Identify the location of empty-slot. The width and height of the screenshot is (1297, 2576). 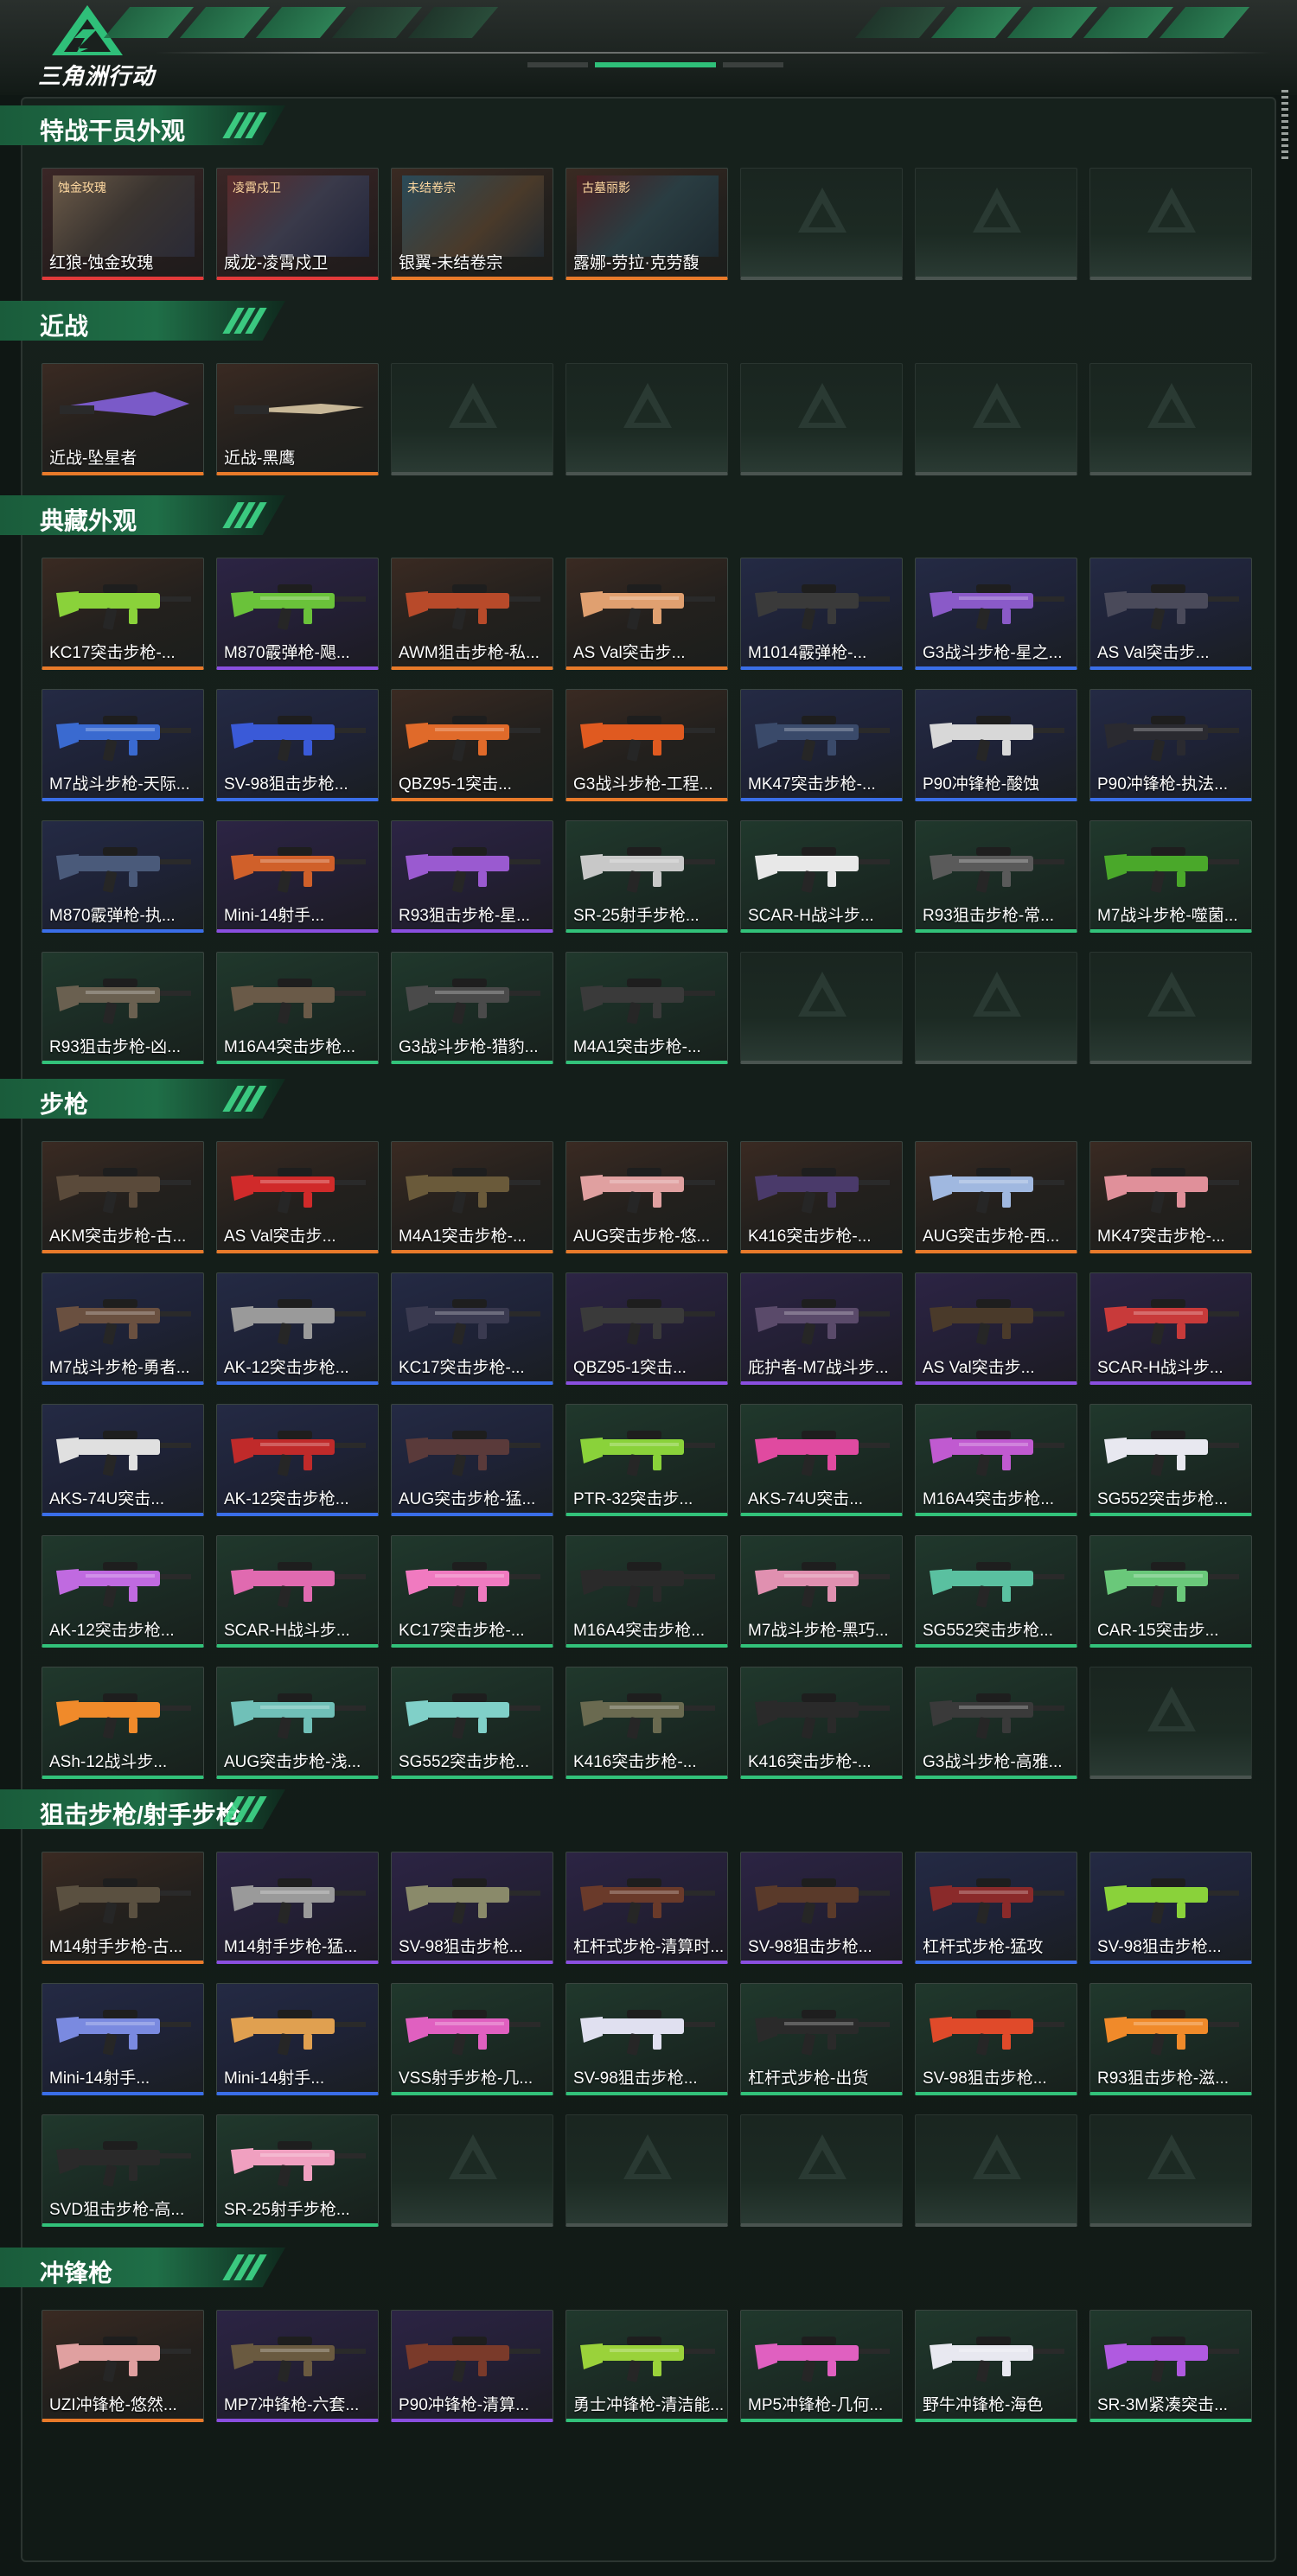
(472, 419).